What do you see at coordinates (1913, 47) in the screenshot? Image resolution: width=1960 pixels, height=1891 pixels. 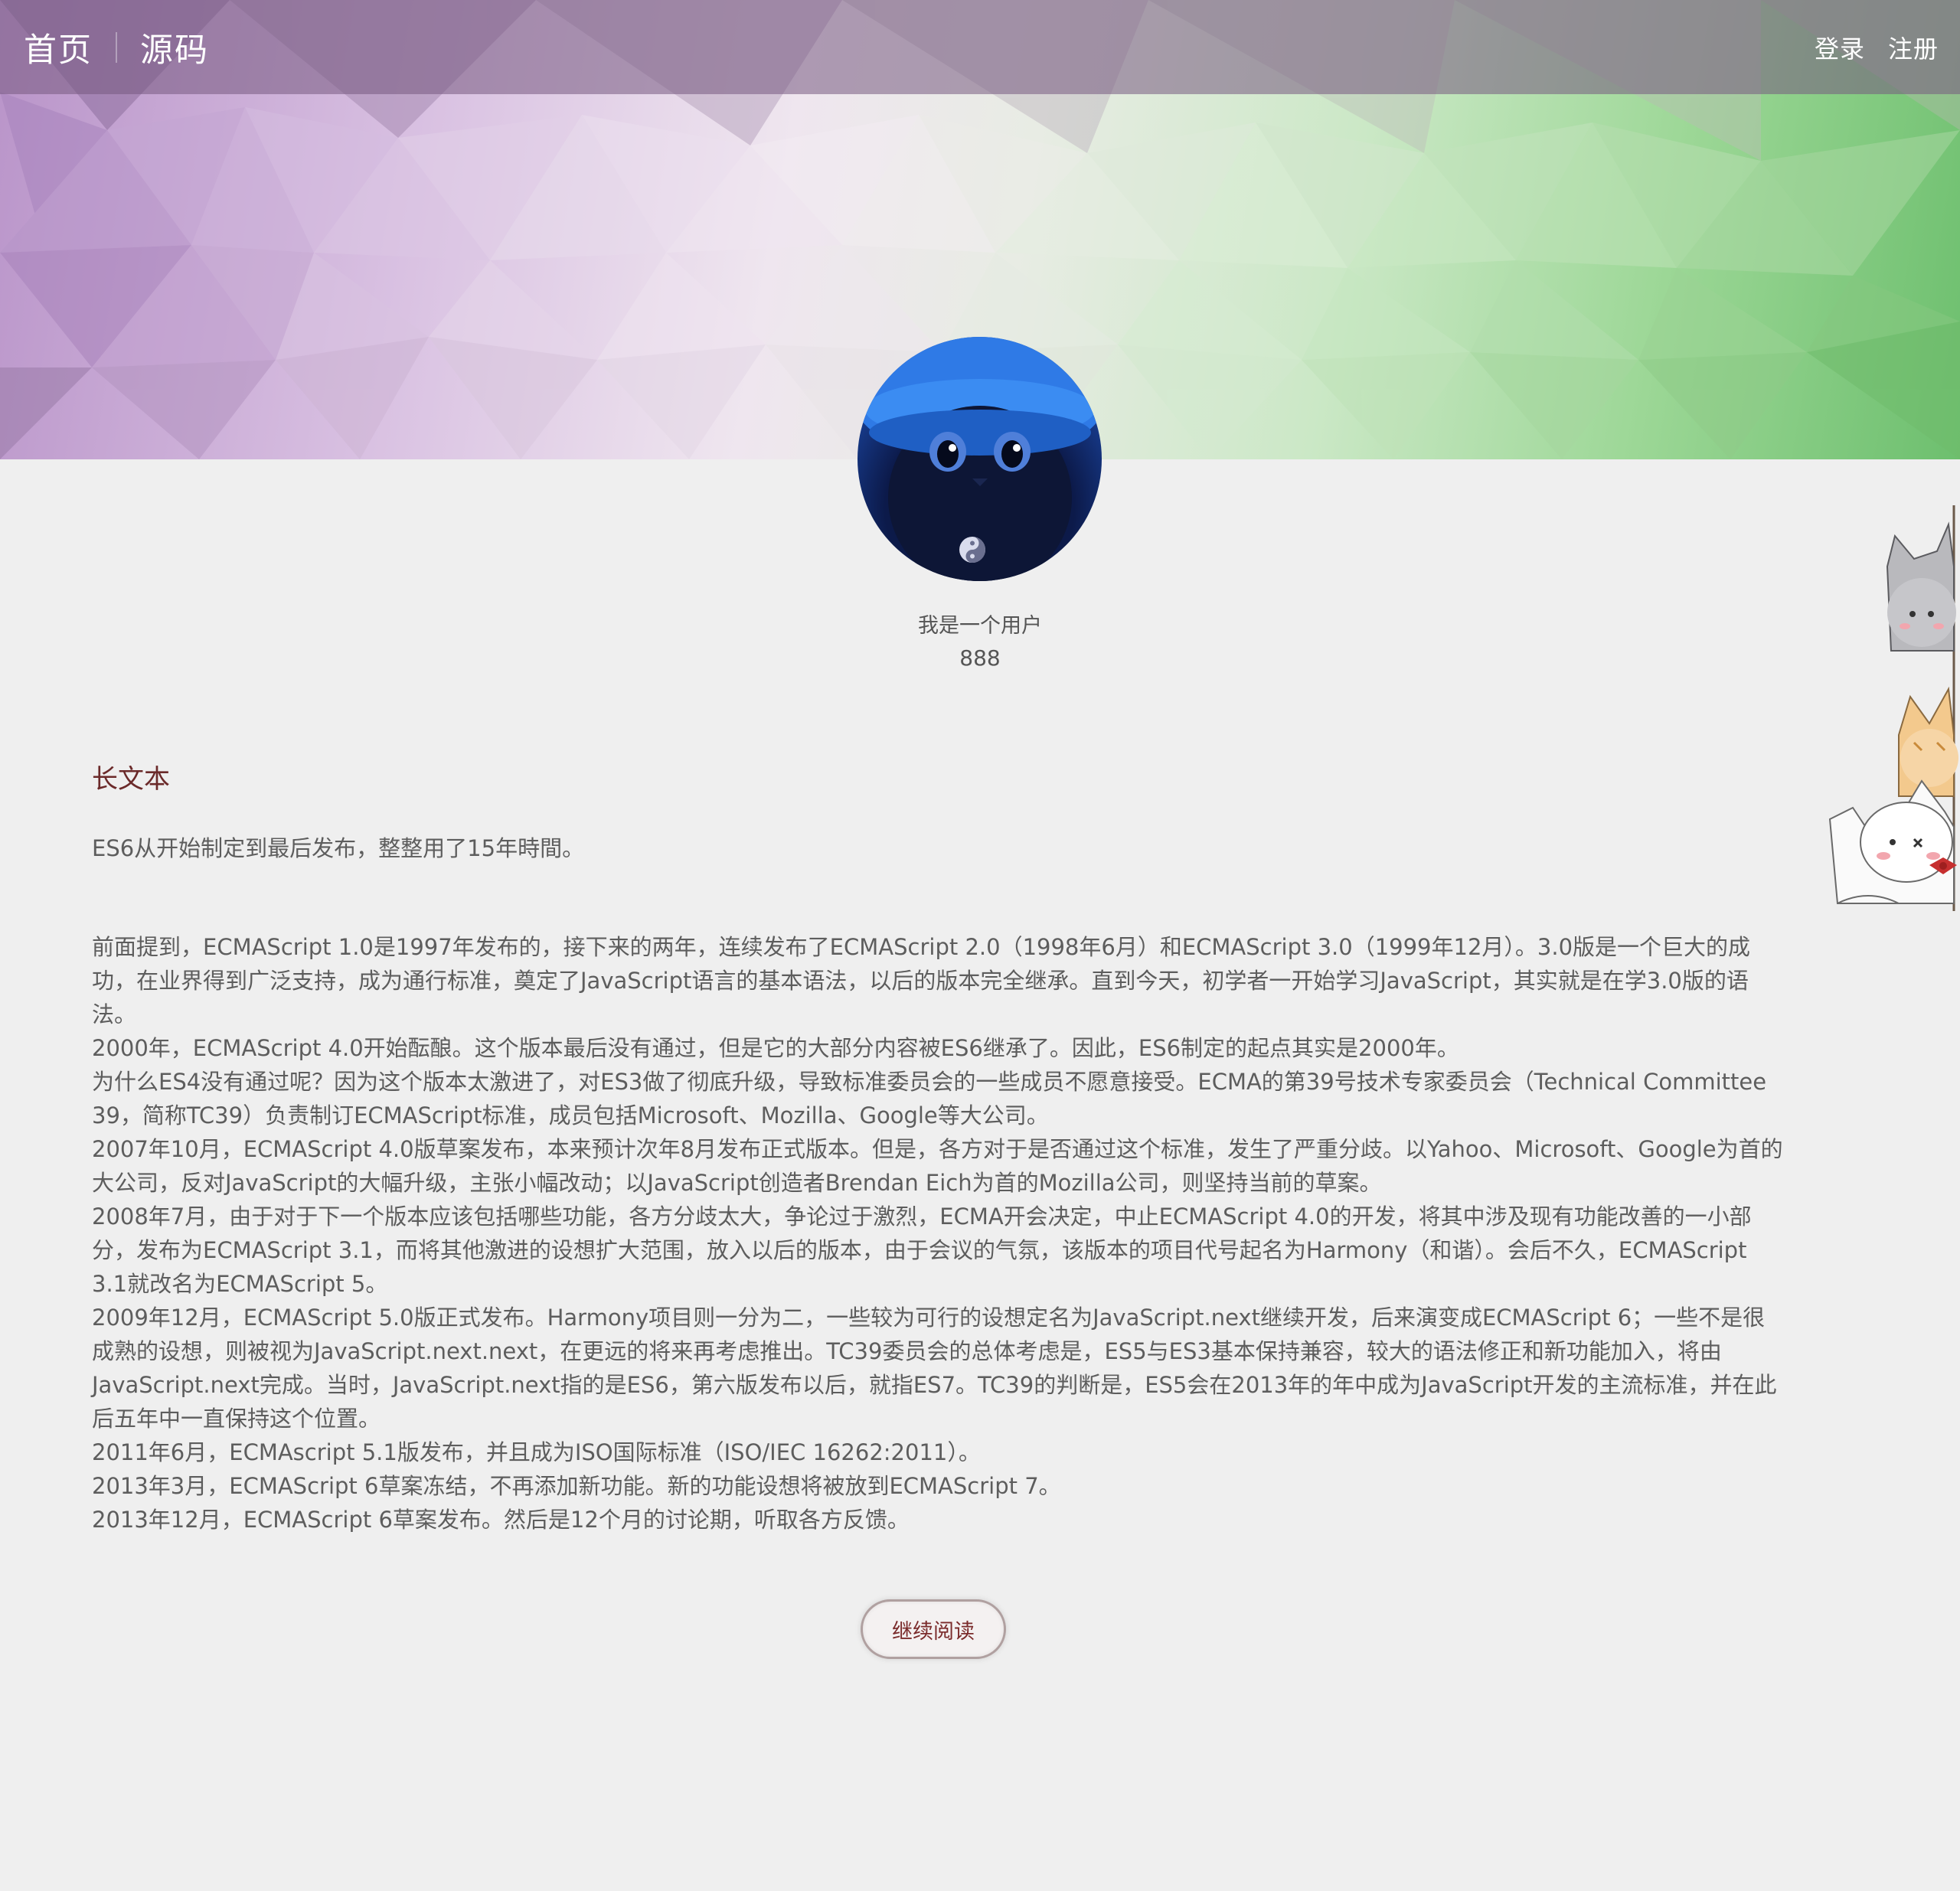 I see `nav-register-link: 注册` at bounding box center [1913, 47].